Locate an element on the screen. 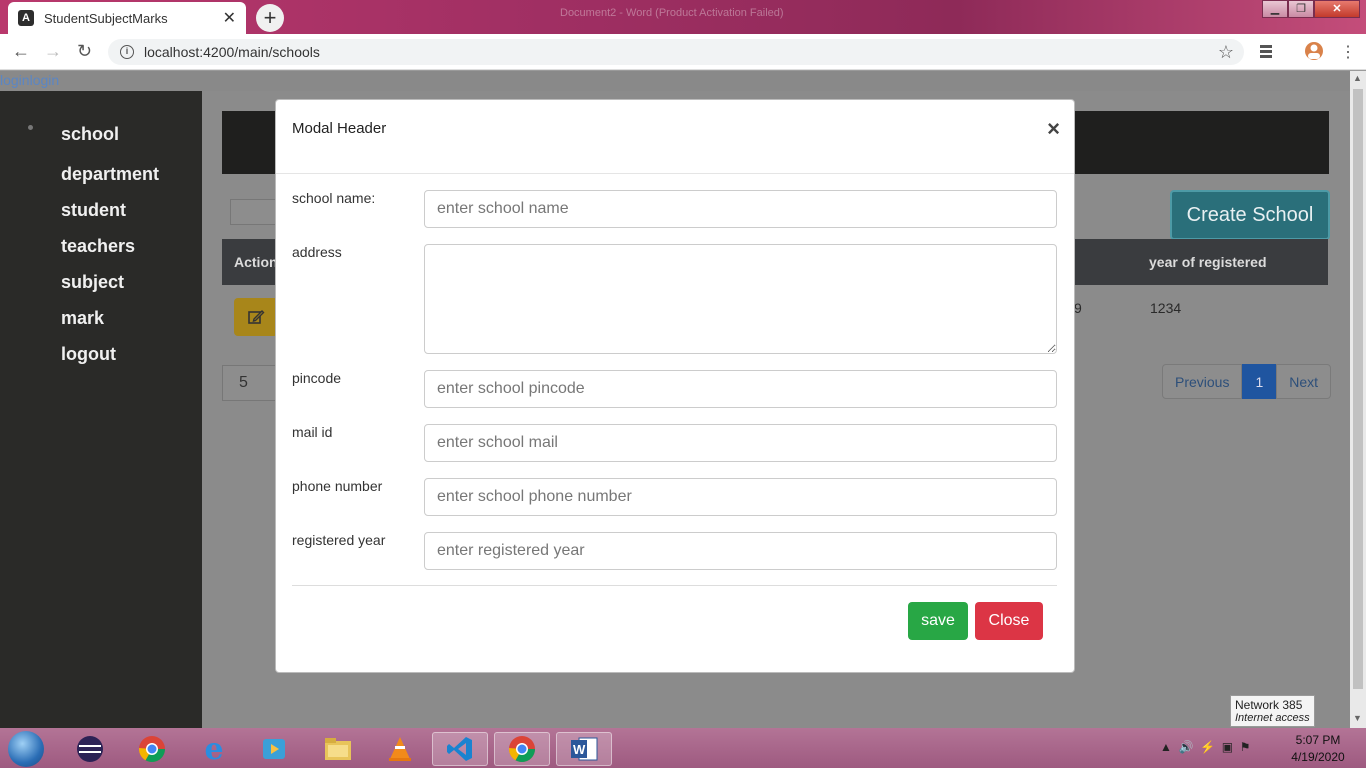 This screenshot has height=768, width=1366. window-controls: ▁ ❐ ✕ is located at coordinates (1311, 9).